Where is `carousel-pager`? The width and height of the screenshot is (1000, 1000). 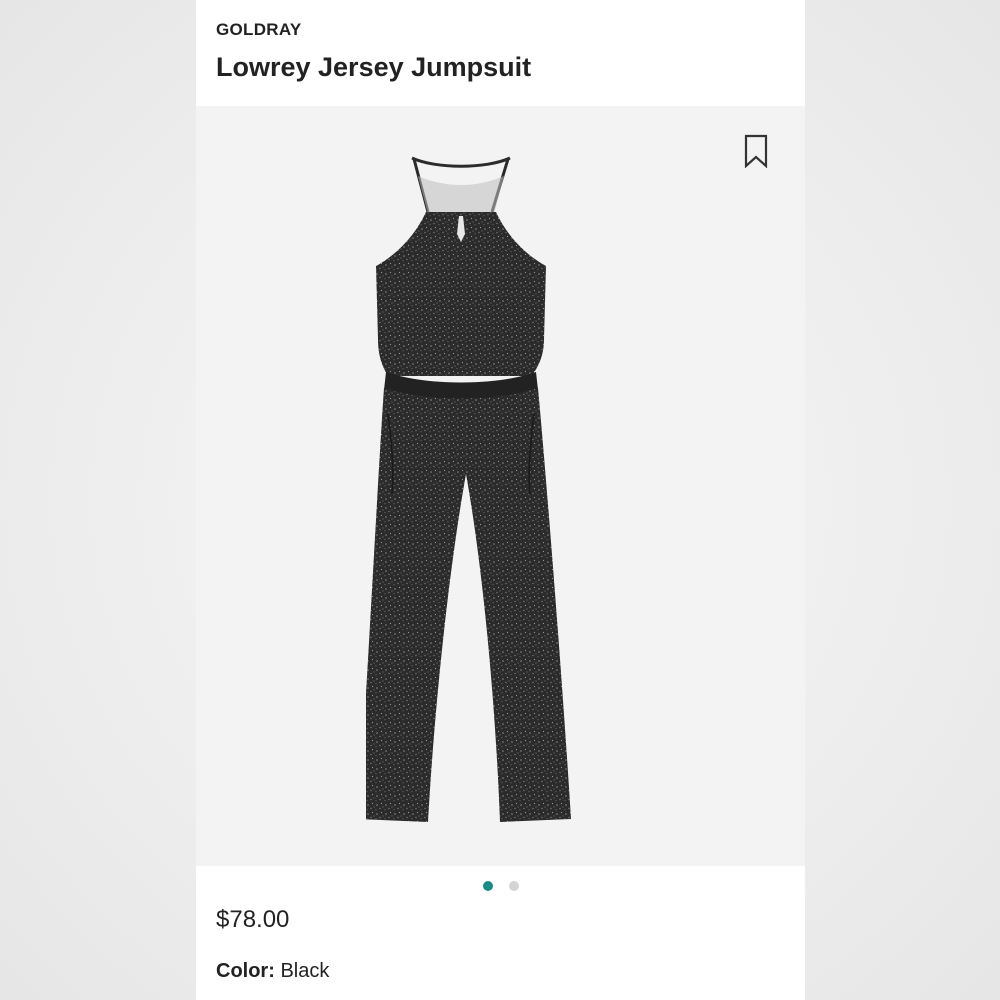 carousel-pager is located at coordinates (500, 886).